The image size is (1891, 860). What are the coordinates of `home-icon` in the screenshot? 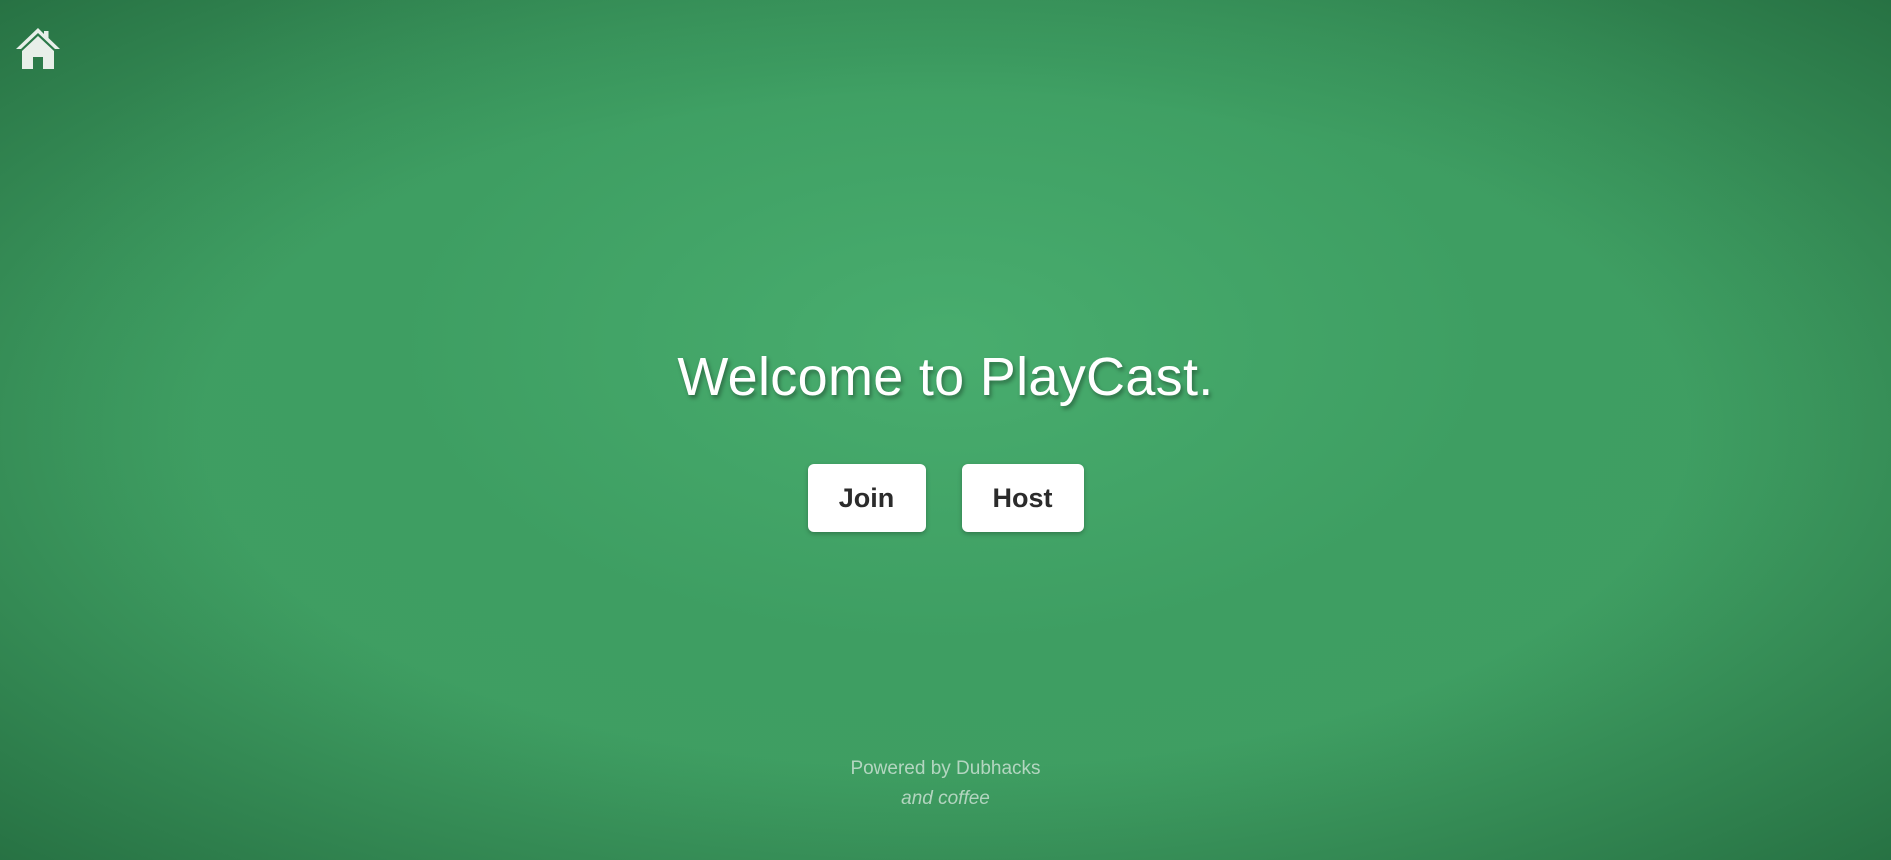 It's located at (38, 48).